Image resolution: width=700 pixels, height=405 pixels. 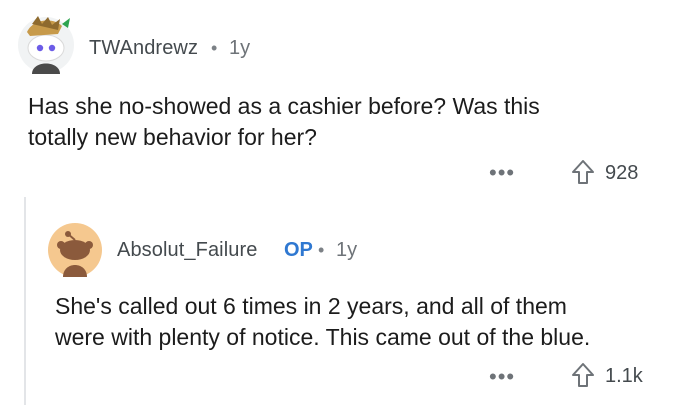 What do you see at coordinates (298, 250) in the screenshot?
I see `op-badge: OP` at bounding box center [298, 250].